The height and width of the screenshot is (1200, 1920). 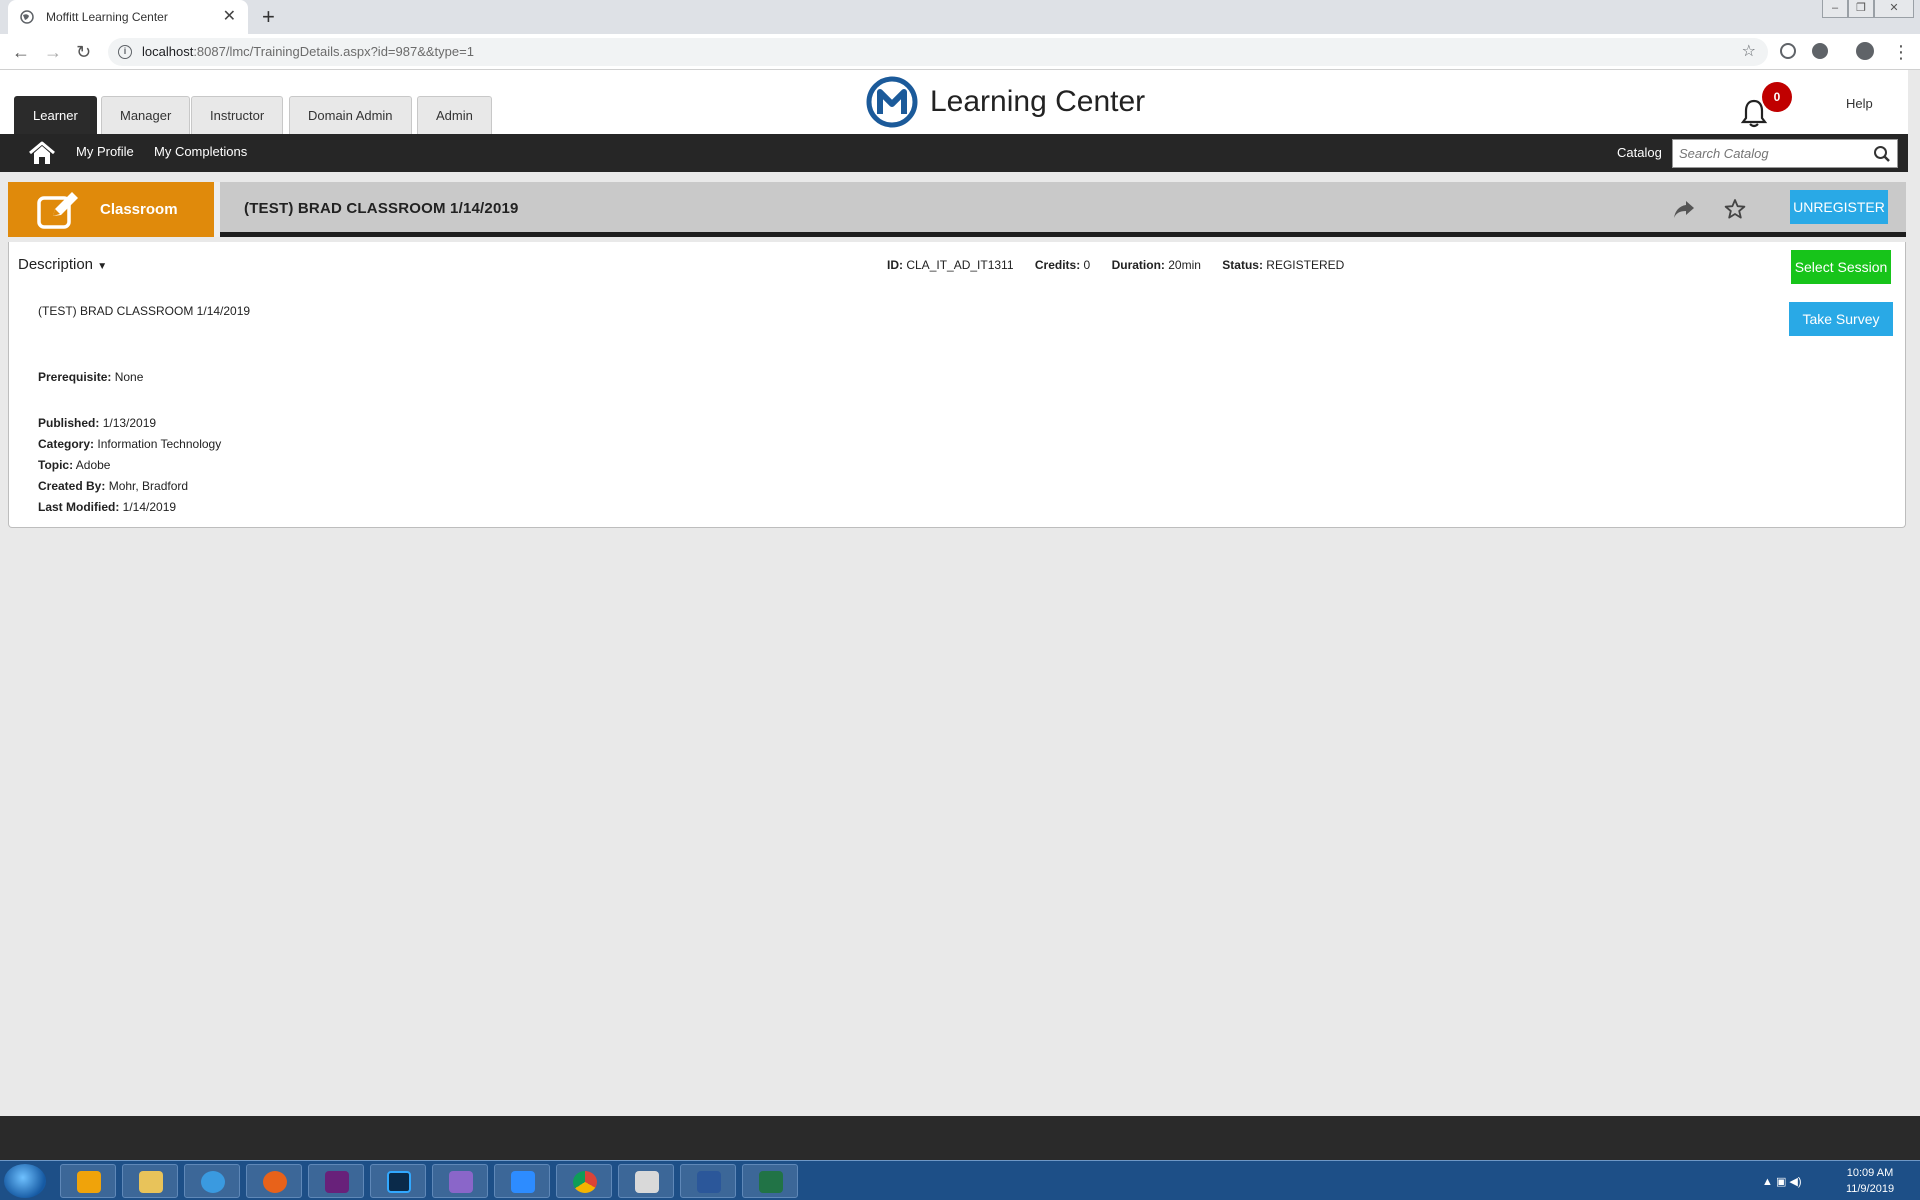 I want to click on prerequisite-field: Prerequisite: None, so click(x=90, y=377).